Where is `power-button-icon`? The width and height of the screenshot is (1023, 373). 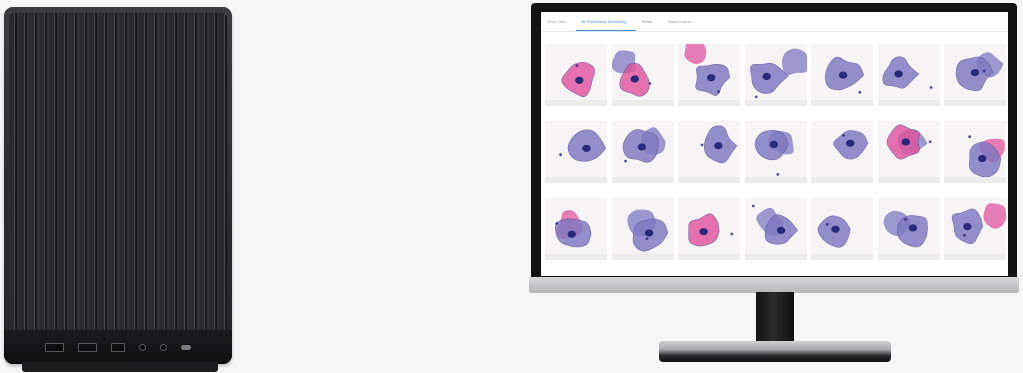
power-button-icon is located at coordinates (186, 347).